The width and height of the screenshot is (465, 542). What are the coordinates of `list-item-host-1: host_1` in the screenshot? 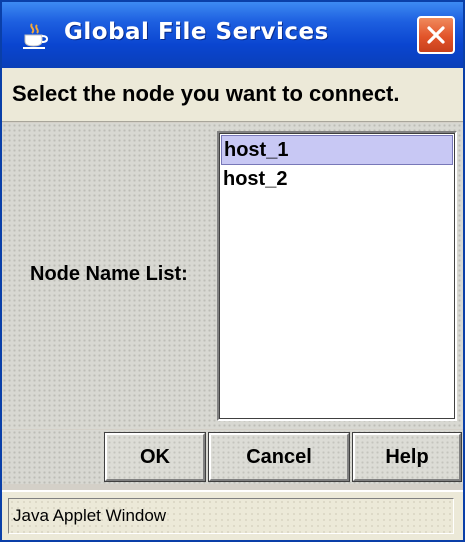 It's located at (337, 150).